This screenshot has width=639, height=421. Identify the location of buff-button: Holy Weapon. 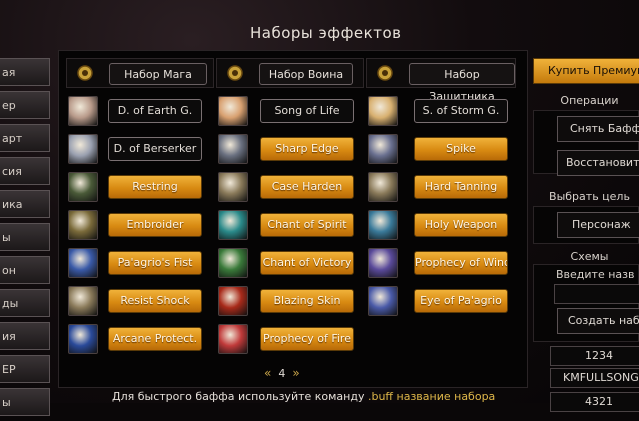
(461, 225).